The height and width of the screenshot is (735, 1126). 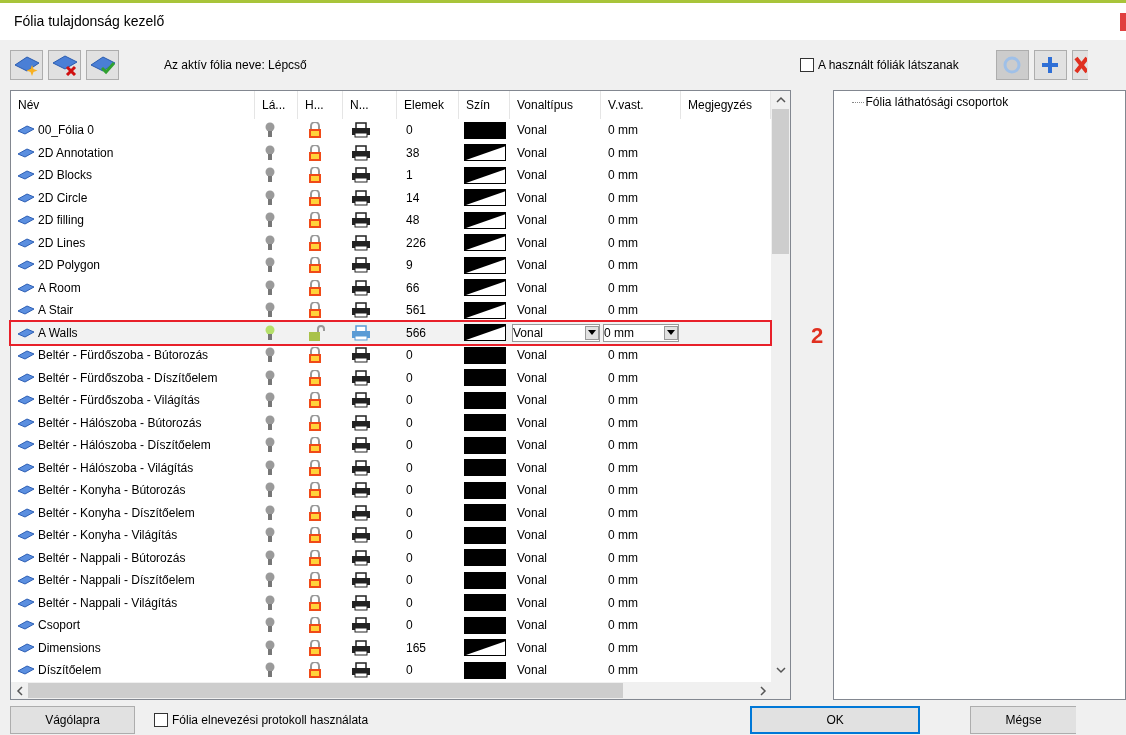 What do you see at coordinates (391, 152) in the screenshot?
I see `table-row: 2D Annotation 38 Vonal 0 mm` at bounding box center [391, 152].